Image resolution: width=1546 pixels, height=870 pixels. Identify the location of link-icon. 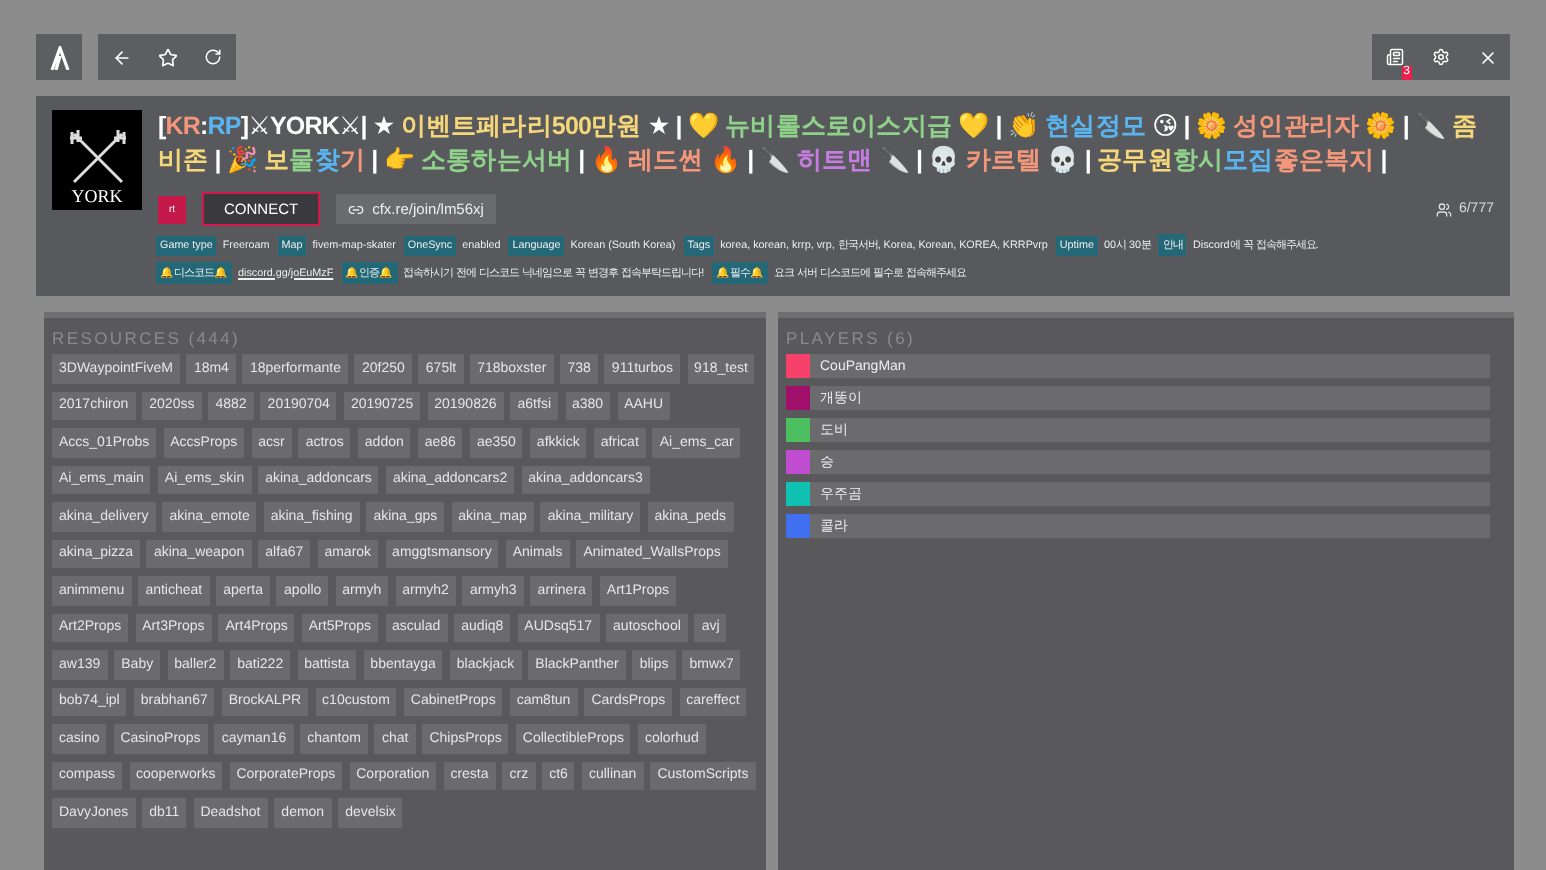
(356, 209).